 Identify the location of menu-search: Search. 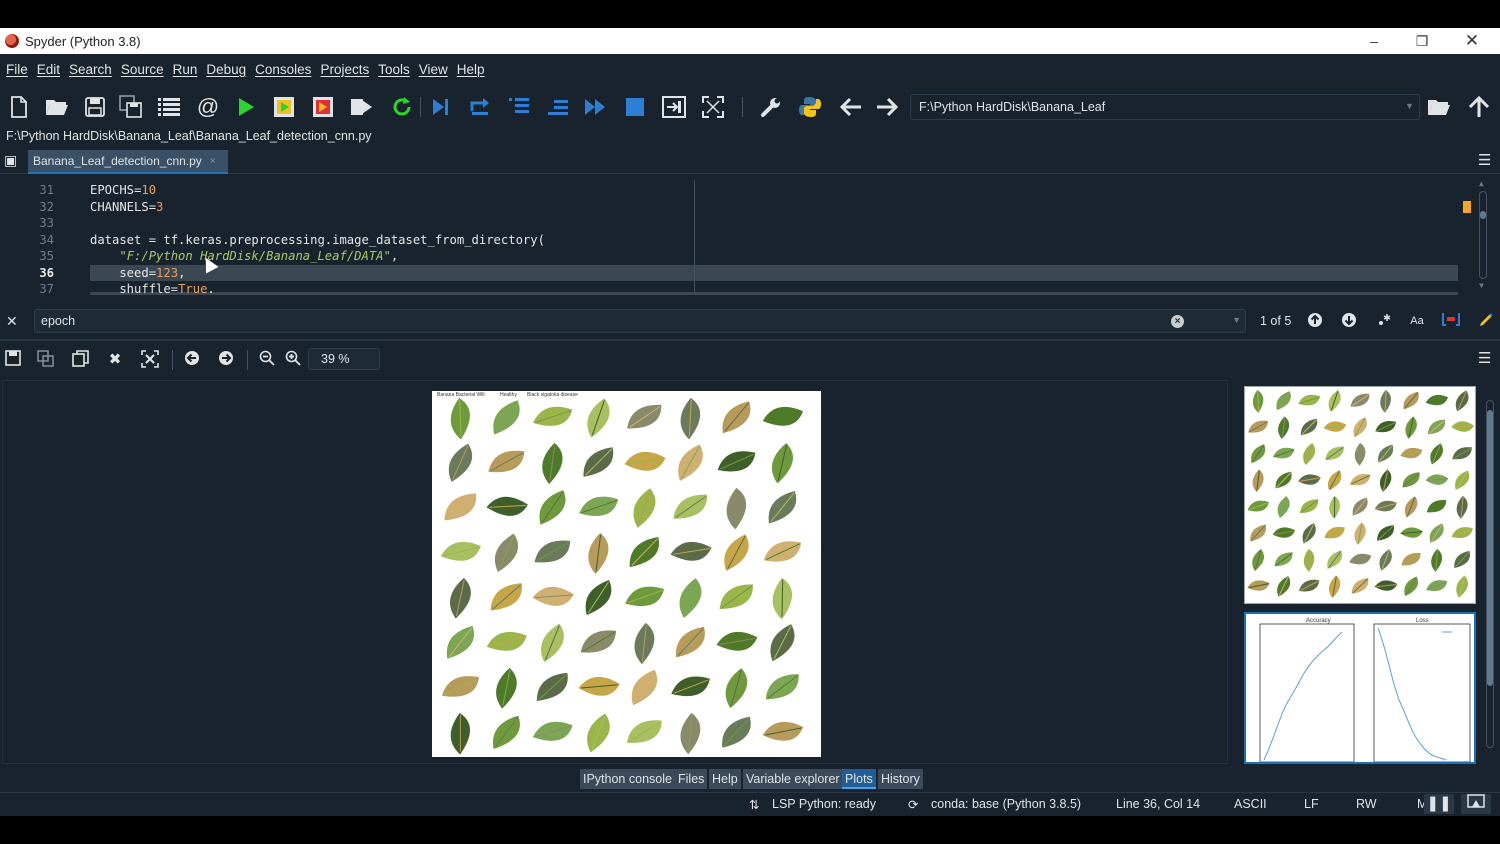
(90, 69).